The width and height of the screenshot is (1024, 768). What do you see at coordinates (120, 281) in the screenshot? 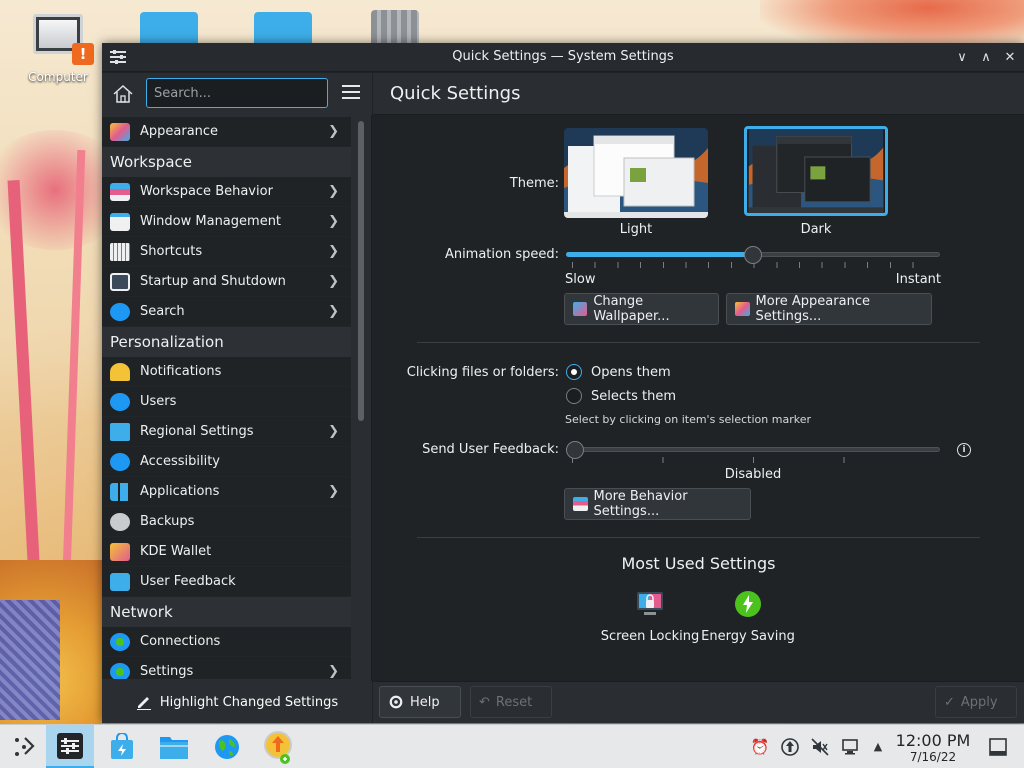
I see `startup-icon` at bounding box center [120, 281].